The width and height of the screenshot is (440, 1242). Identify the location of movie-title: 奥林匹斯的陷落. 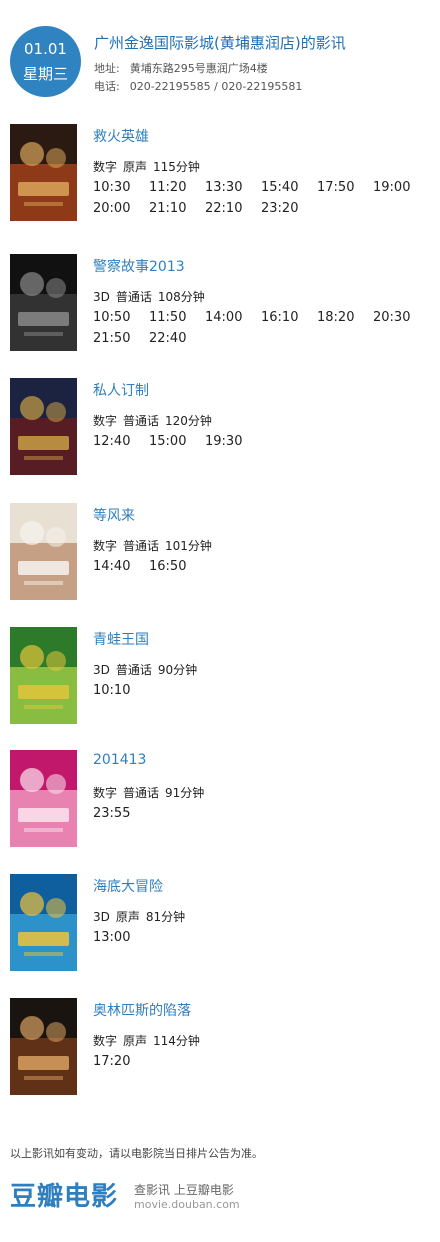
(142, 1010).